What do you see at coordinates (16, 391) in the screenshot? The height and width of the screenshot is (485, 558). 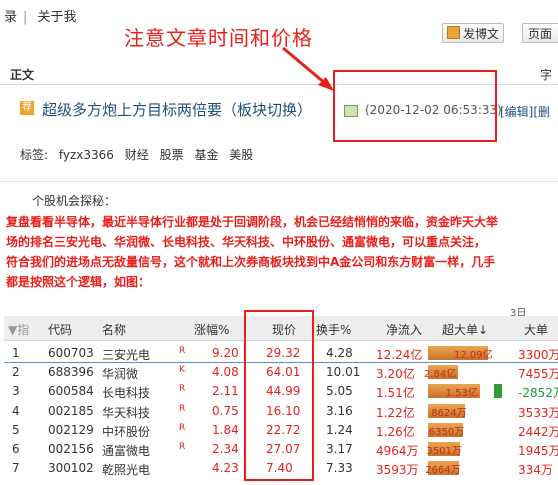 I see `cell-idx: 3` at bounding box center [16, 391].